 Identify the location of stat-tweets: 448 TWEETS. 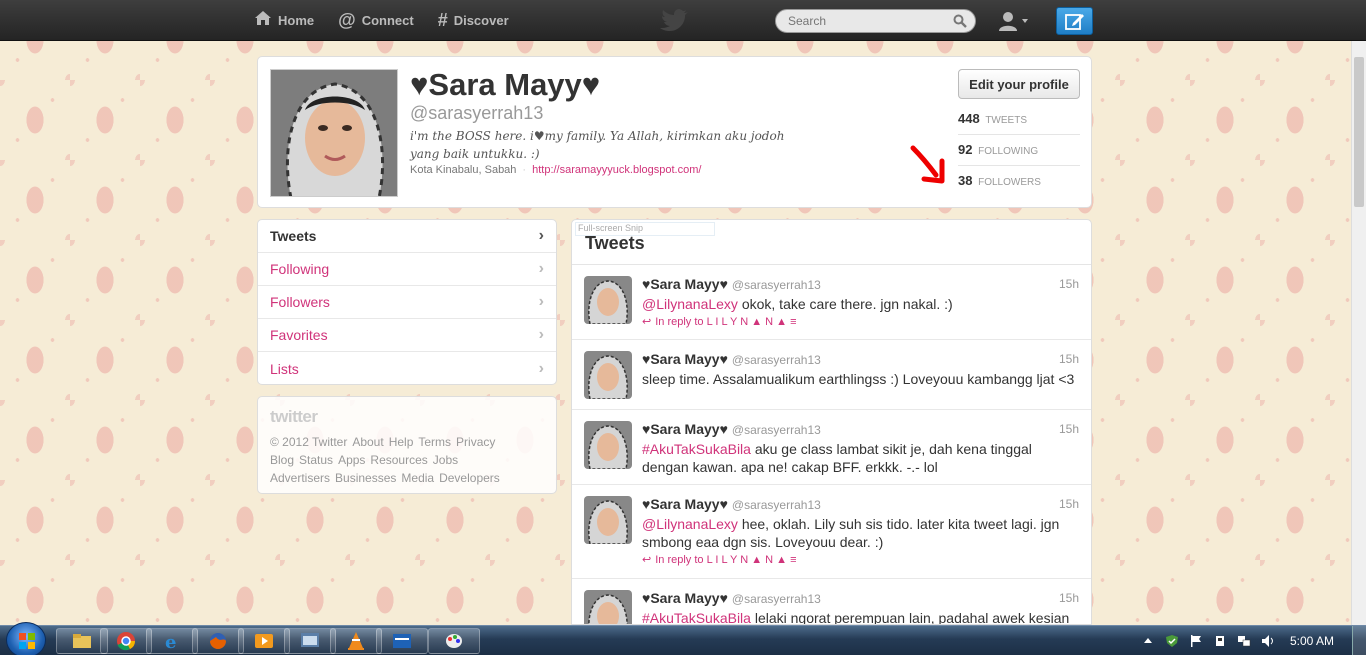
(1019, 119).